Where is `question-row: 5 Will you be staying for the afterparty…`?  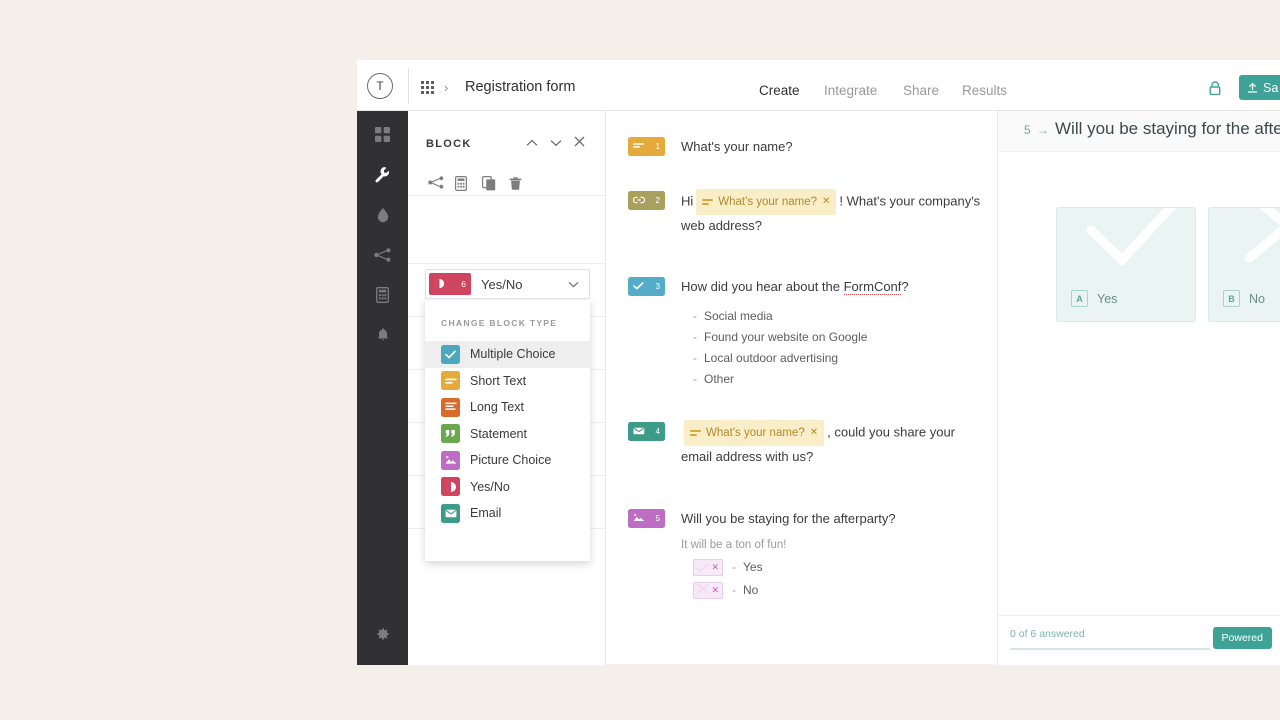
question-row: 5 Will you be staying for the afterparty… is located at coordinates (802, 541).